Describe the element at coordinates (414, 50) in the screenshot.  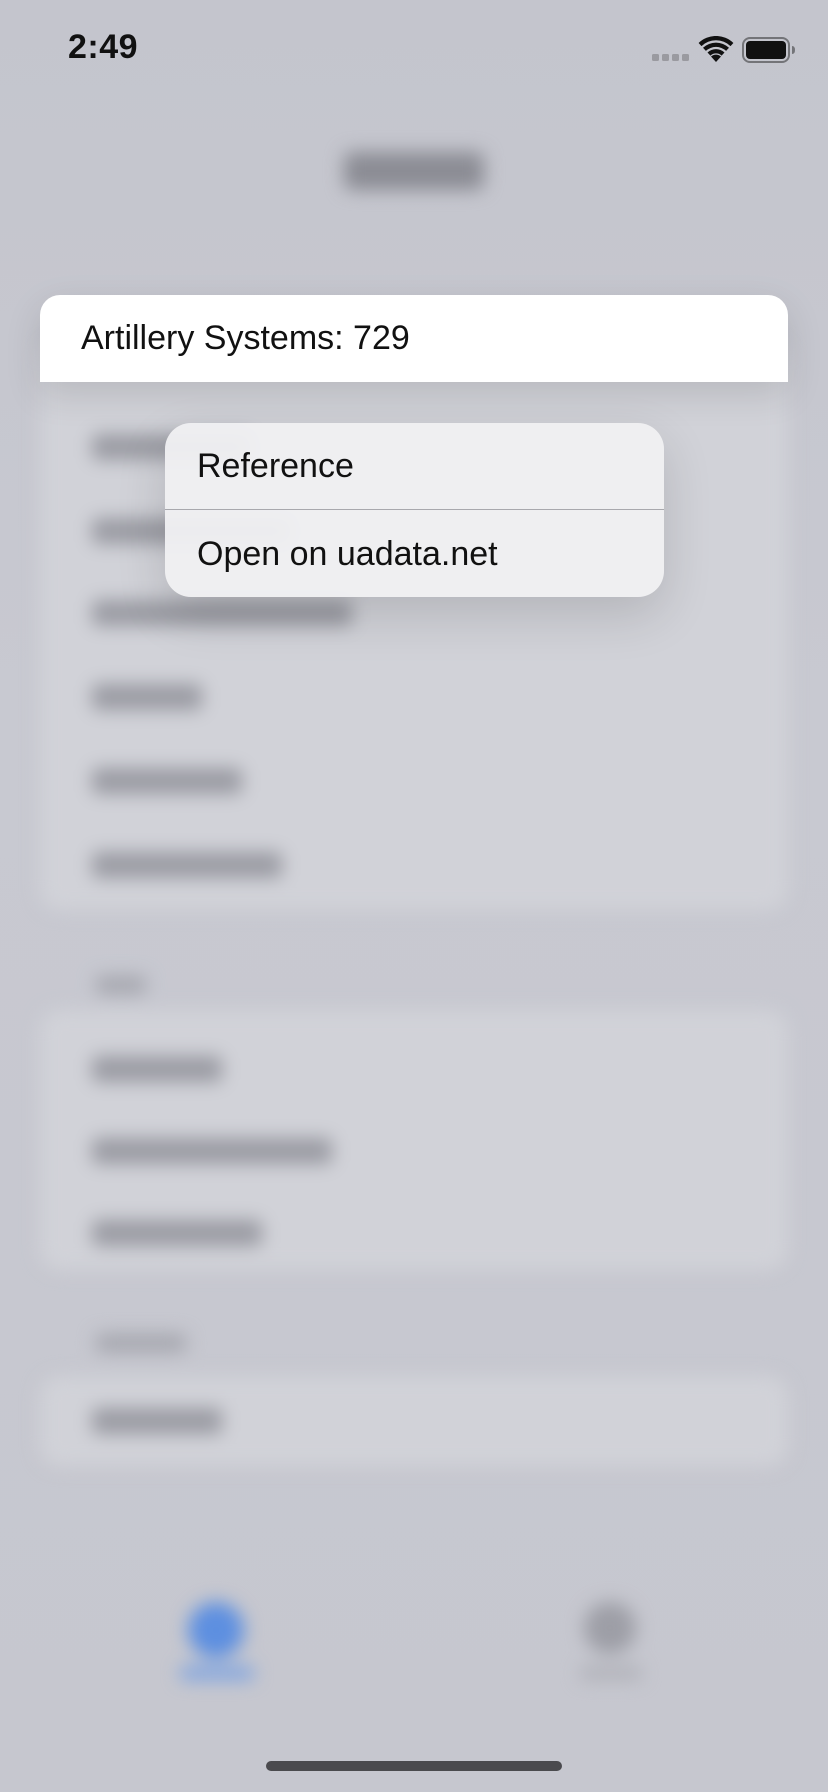
I see `status-bar: 2:49` at that location.